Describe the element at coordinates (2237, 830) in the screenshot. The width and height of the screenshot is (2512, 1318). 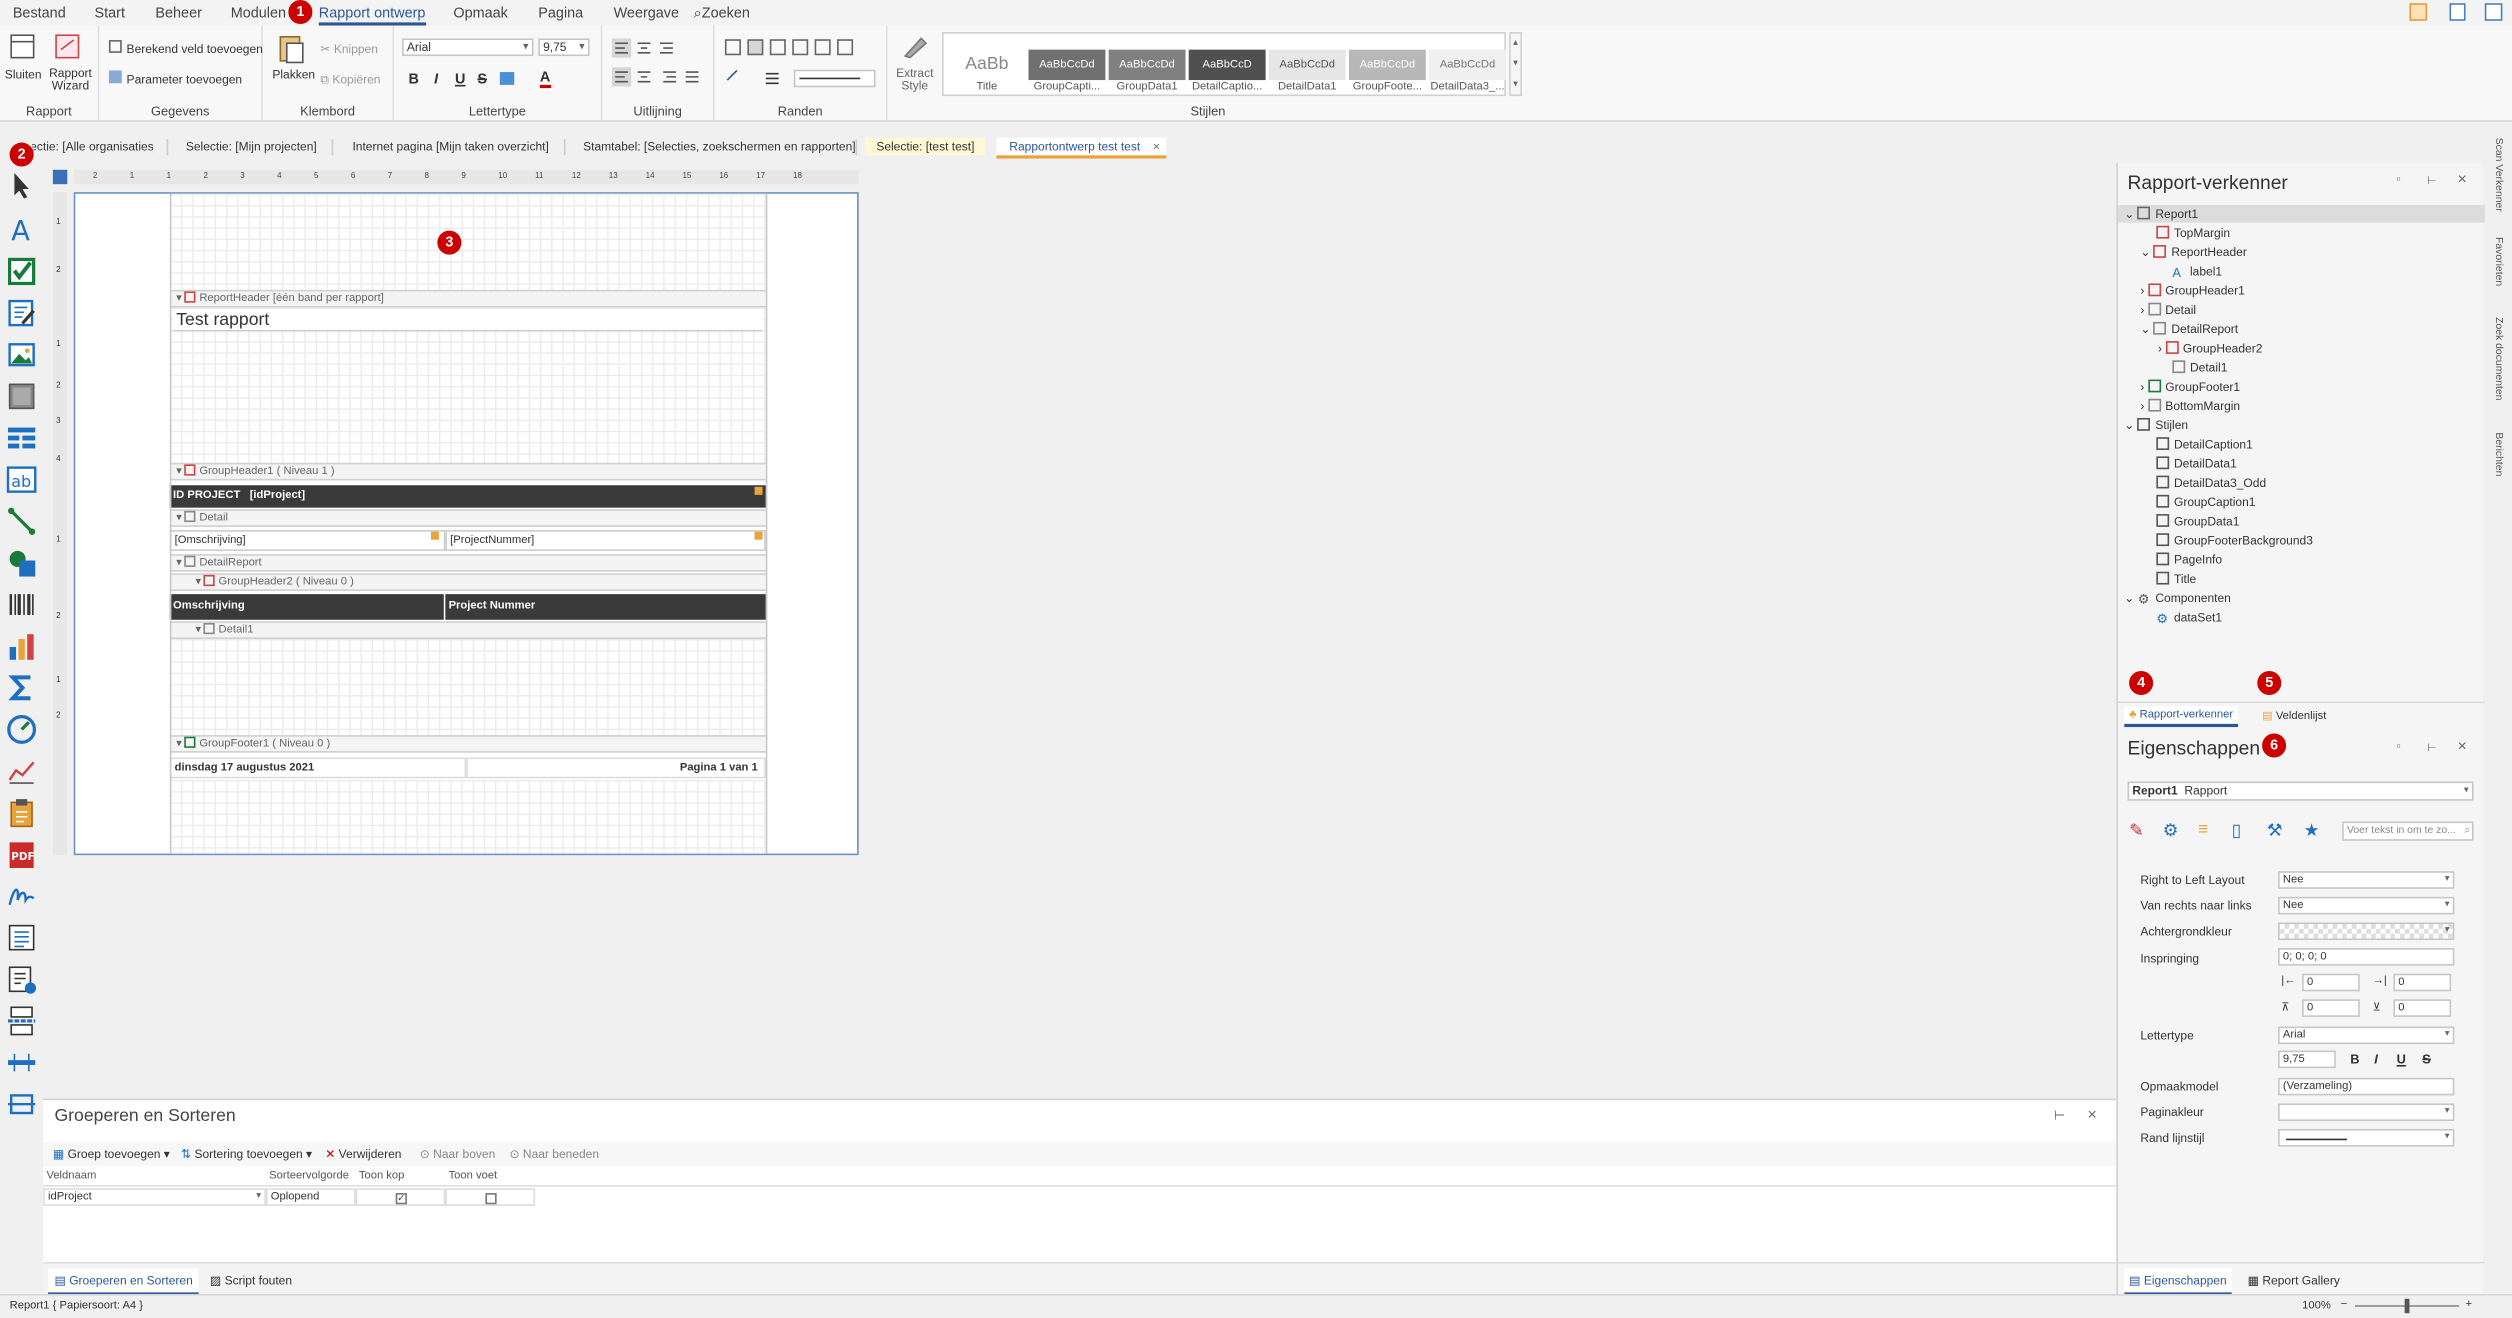
I see `layout-icon: ▯` at that location.